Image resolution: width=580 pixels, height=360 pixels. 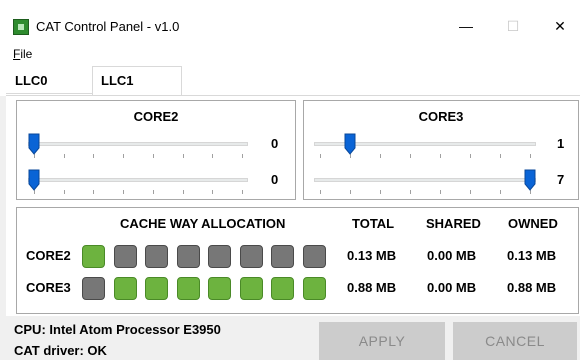 I want to click on row-label-core3: CORE3, so click(x=48, y=287).